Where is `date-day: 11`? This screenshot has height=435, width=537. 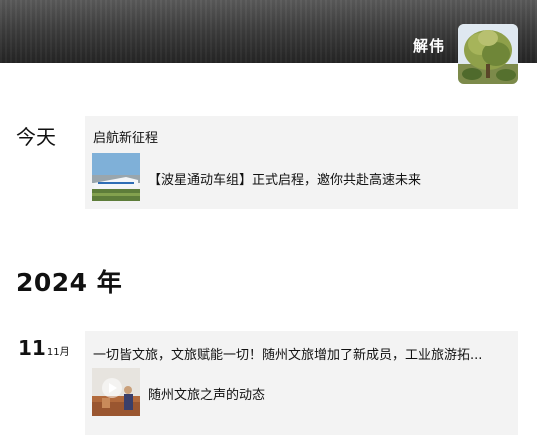
date-day: 11 is located at coordinates (32, 348).